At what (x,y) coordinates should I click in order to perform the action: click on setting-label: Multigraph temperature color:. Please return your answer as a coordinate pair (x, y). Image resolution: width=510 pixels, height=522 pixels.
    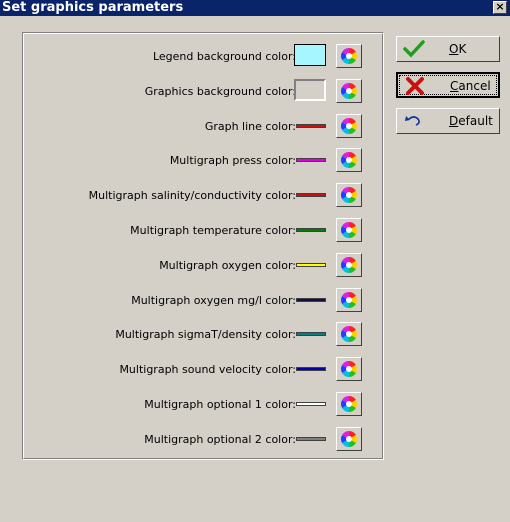
    Looking at the image, I should click on (213, 230).